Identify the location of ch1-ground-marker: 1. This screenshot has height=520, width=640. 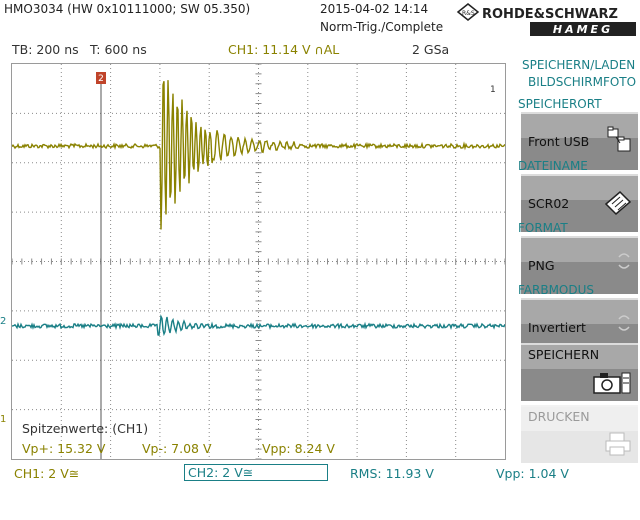
(3, 419).